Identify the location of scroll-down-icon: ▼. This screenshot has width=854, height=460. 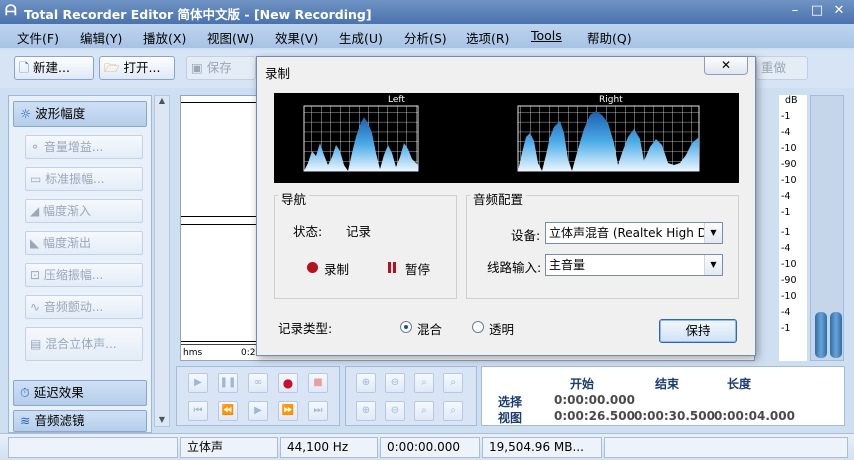
(162, 419).